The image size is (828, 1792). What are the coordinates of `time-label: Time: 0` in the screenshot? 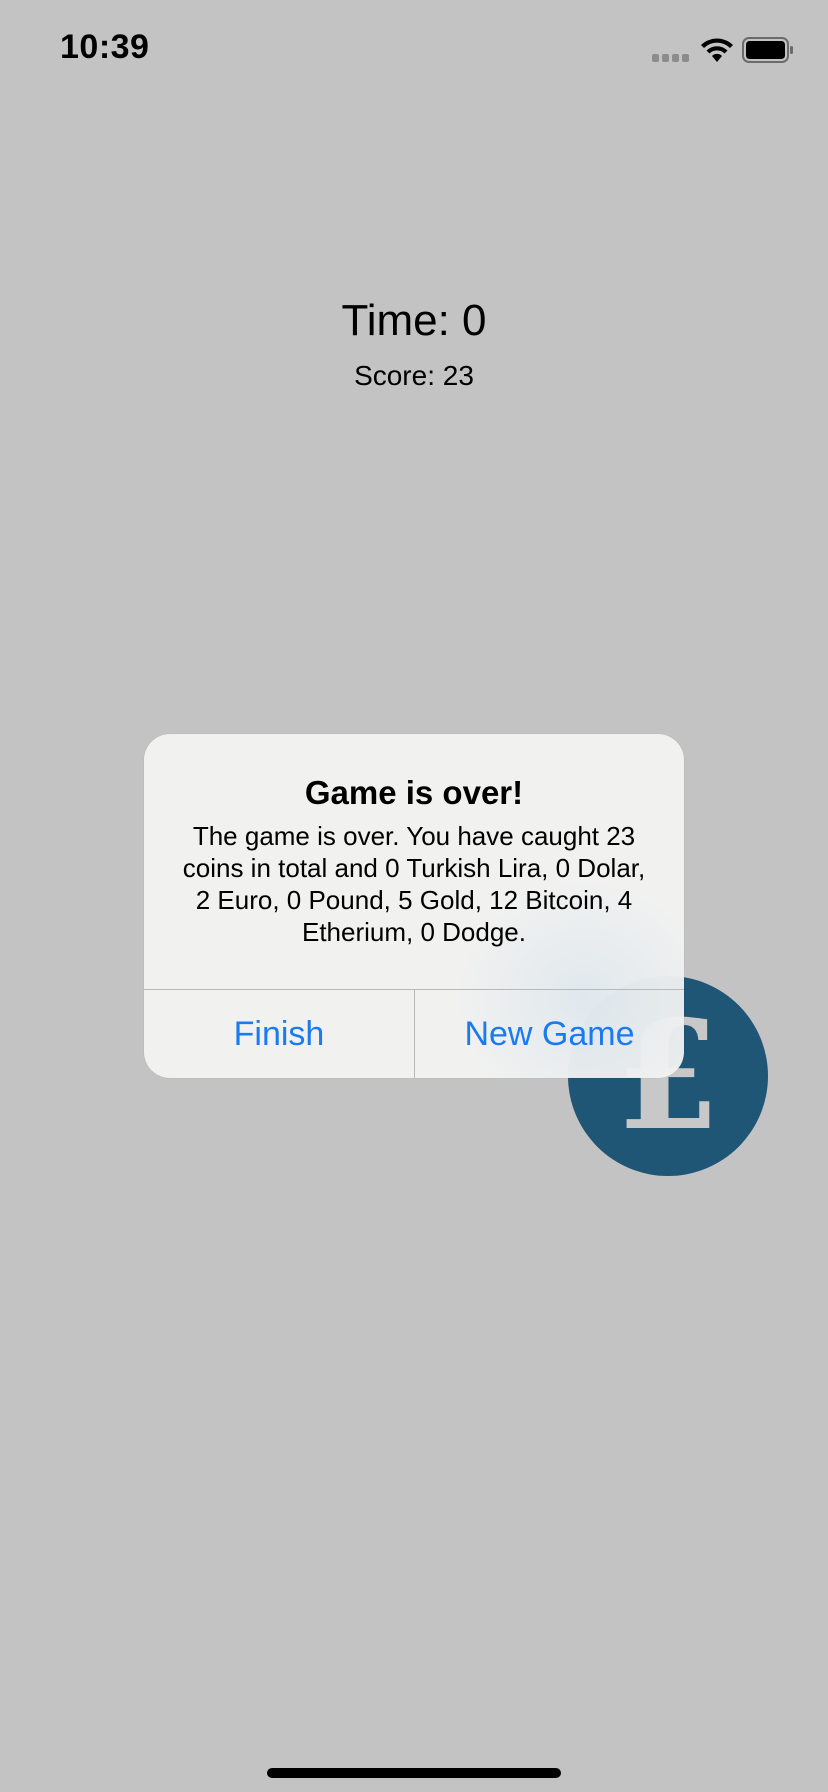 It's located at (414, 320).